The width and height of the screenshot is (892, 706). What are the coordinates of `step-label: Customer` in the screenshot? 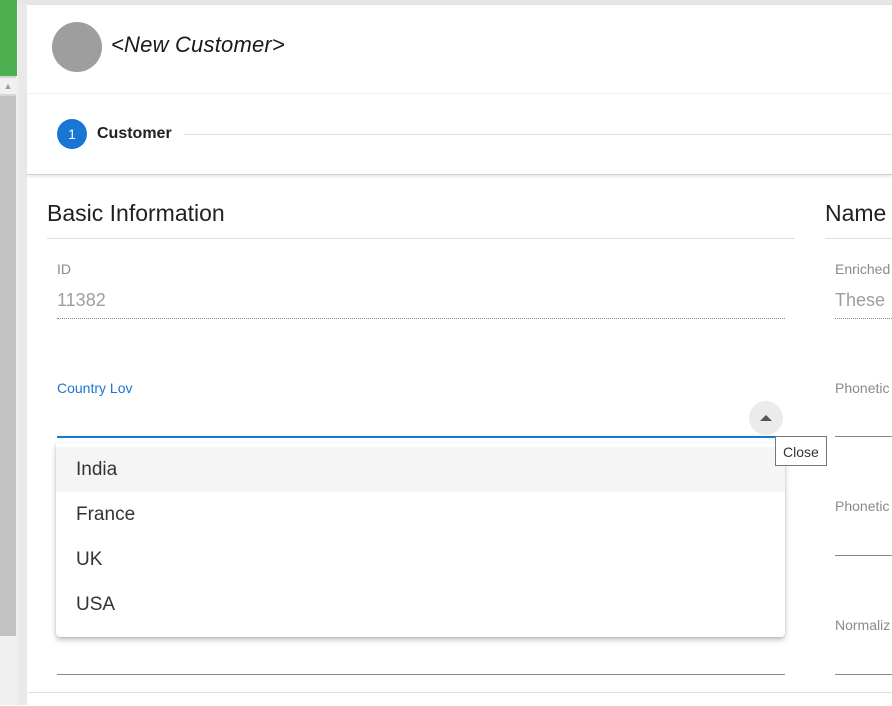 It's located at (134, 134).